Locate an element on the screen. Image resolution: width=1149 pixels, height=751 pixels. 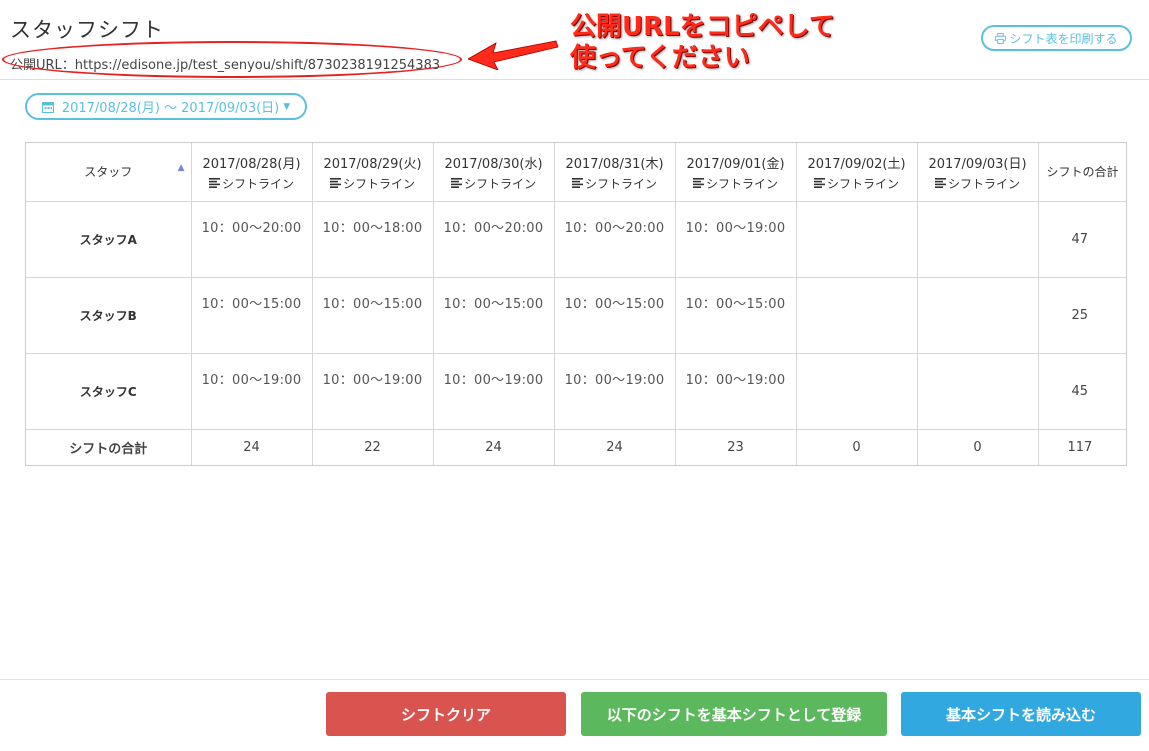
day-date-label: 2017/09/02(土) is located at coordinates (856, 165).